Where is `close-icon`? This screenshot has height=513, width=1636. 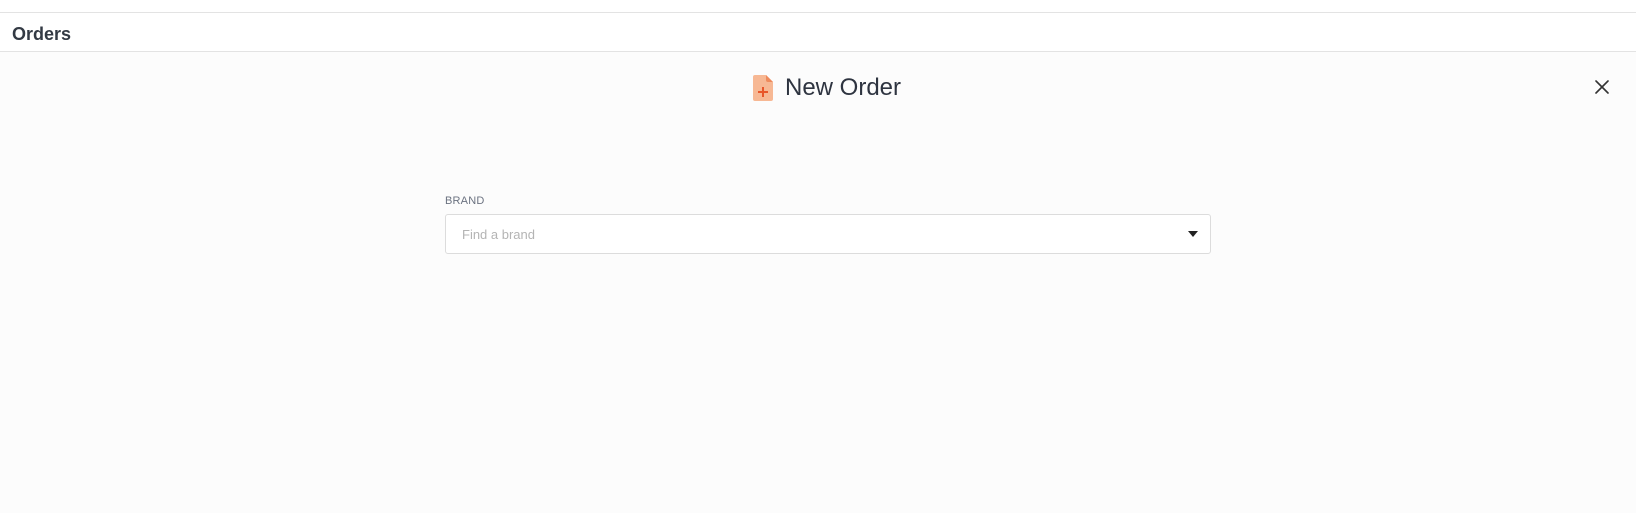
close-icon is located at coordinates (1602, 88).